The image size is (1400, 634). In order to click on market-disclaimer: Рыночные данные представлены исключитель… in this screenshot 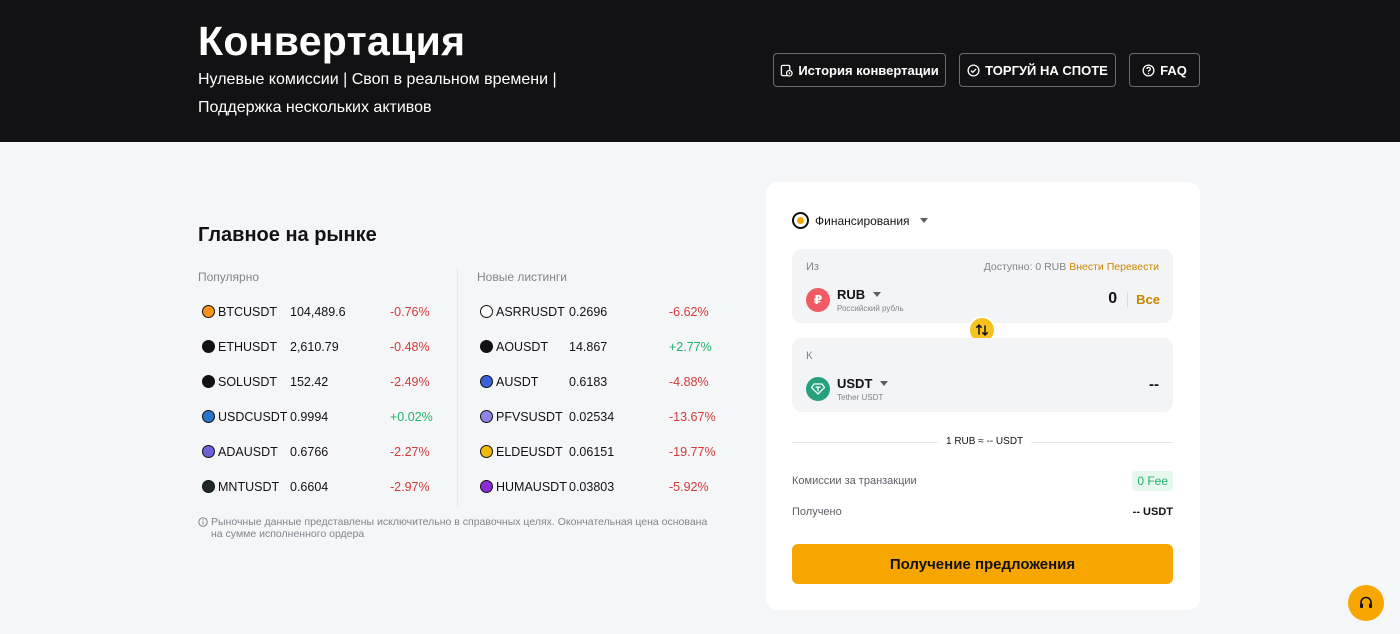, I will do `click(458, 528)`.